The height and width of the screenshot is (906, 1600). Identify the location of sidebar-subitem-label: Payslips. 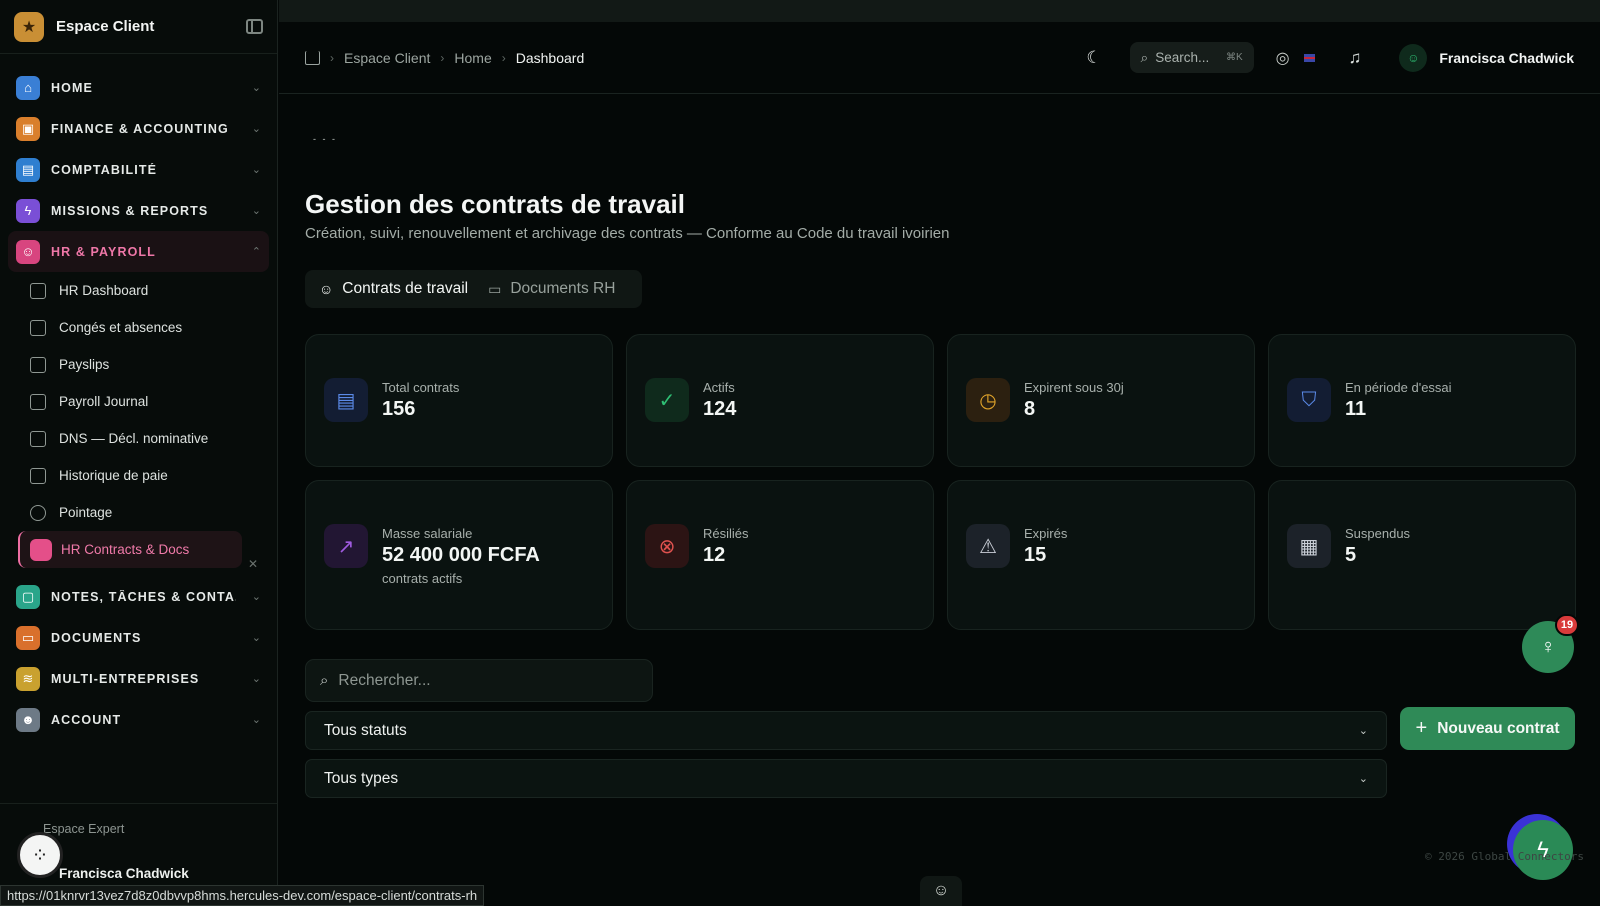
(84, 364).